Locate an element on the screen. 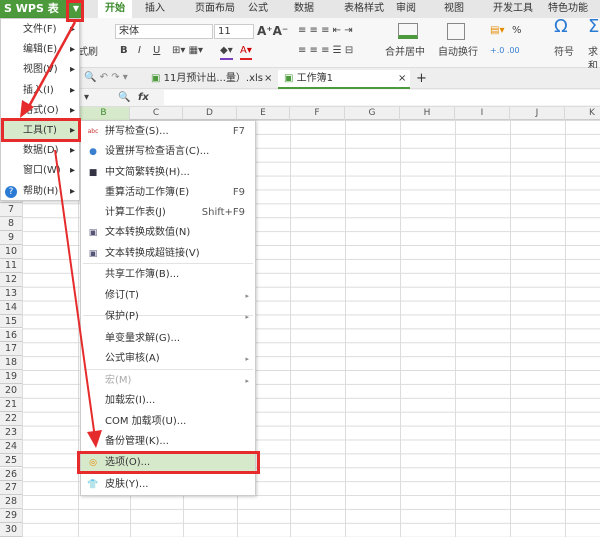  annotation-arrows is located at coordinates (61, 234).